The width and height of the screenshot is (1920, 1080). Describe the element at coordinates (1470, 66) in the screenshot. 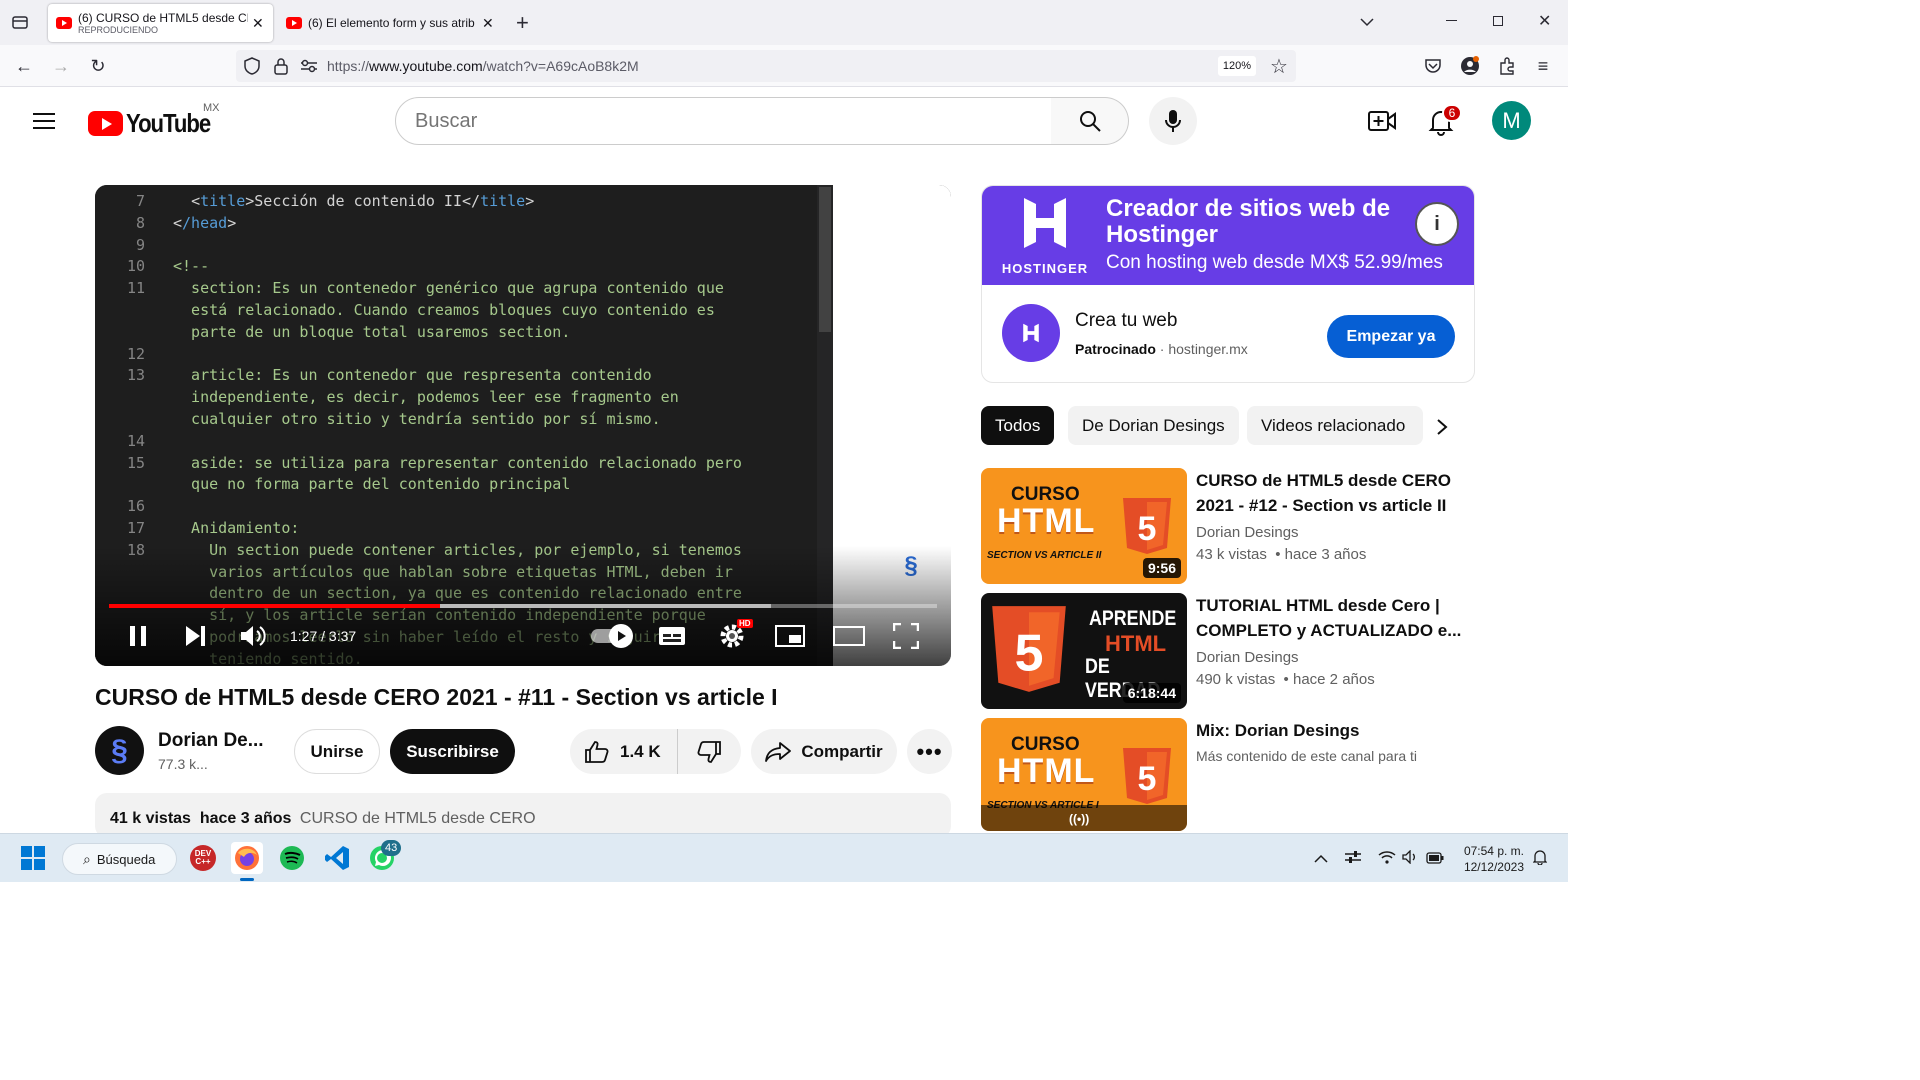

I see `account-icon` at that location.